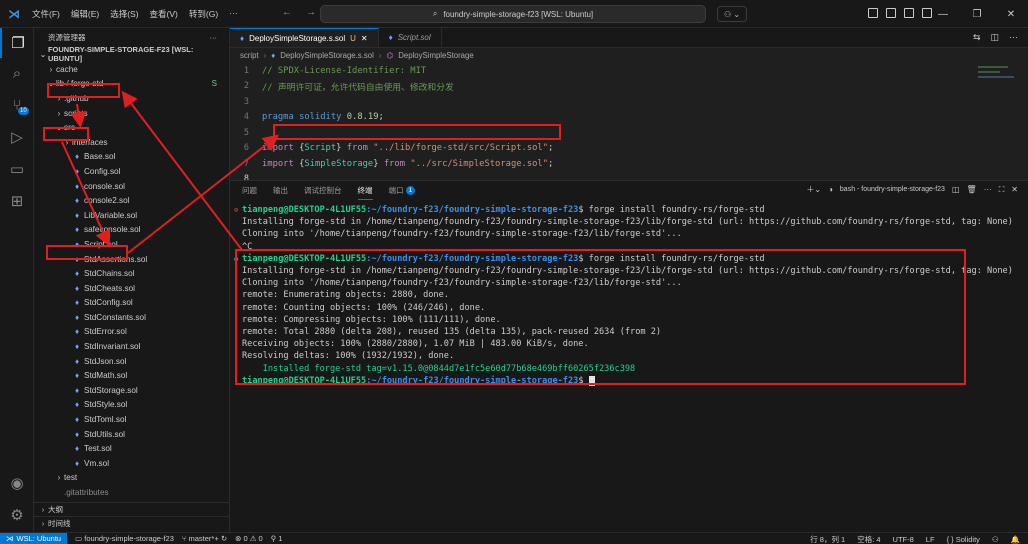 This screenshot has width=1028, height=544. Describe the element at coordinates (17, 201) in the screenshot. I see `extensions-icon: ⊞` at that location.